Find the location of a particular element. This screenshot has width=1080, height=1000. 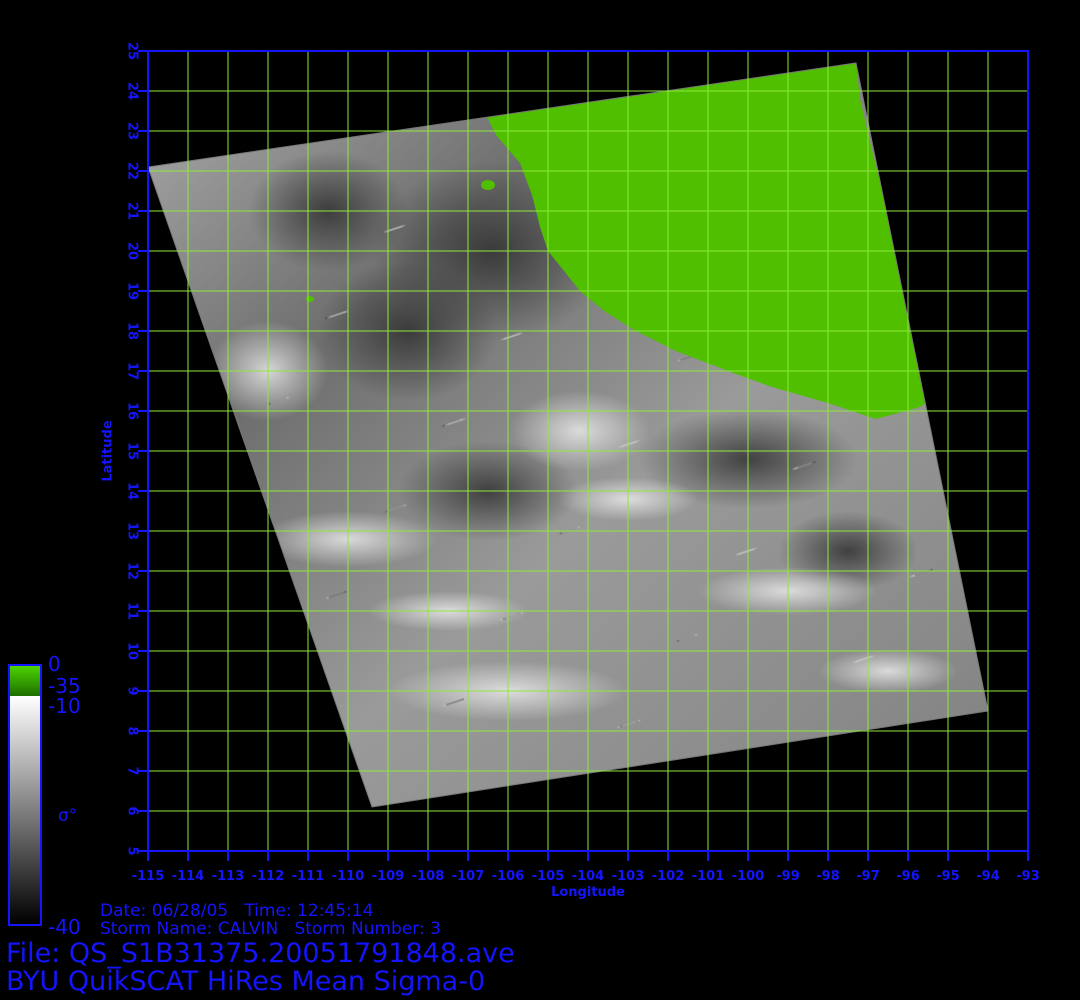

colorbar is located at coordinates (25, 795).